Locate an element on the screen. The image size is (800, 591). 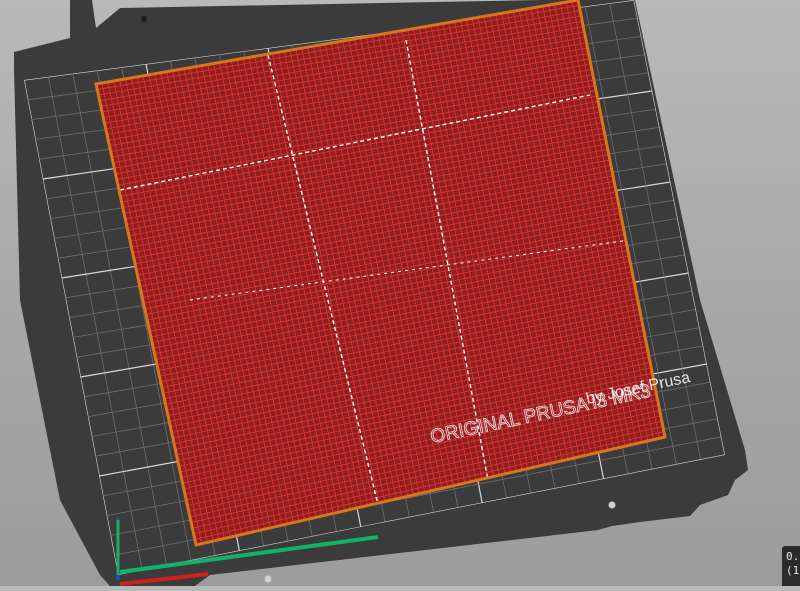
layer-index-text: (1) is located at coordinates (793, 570).